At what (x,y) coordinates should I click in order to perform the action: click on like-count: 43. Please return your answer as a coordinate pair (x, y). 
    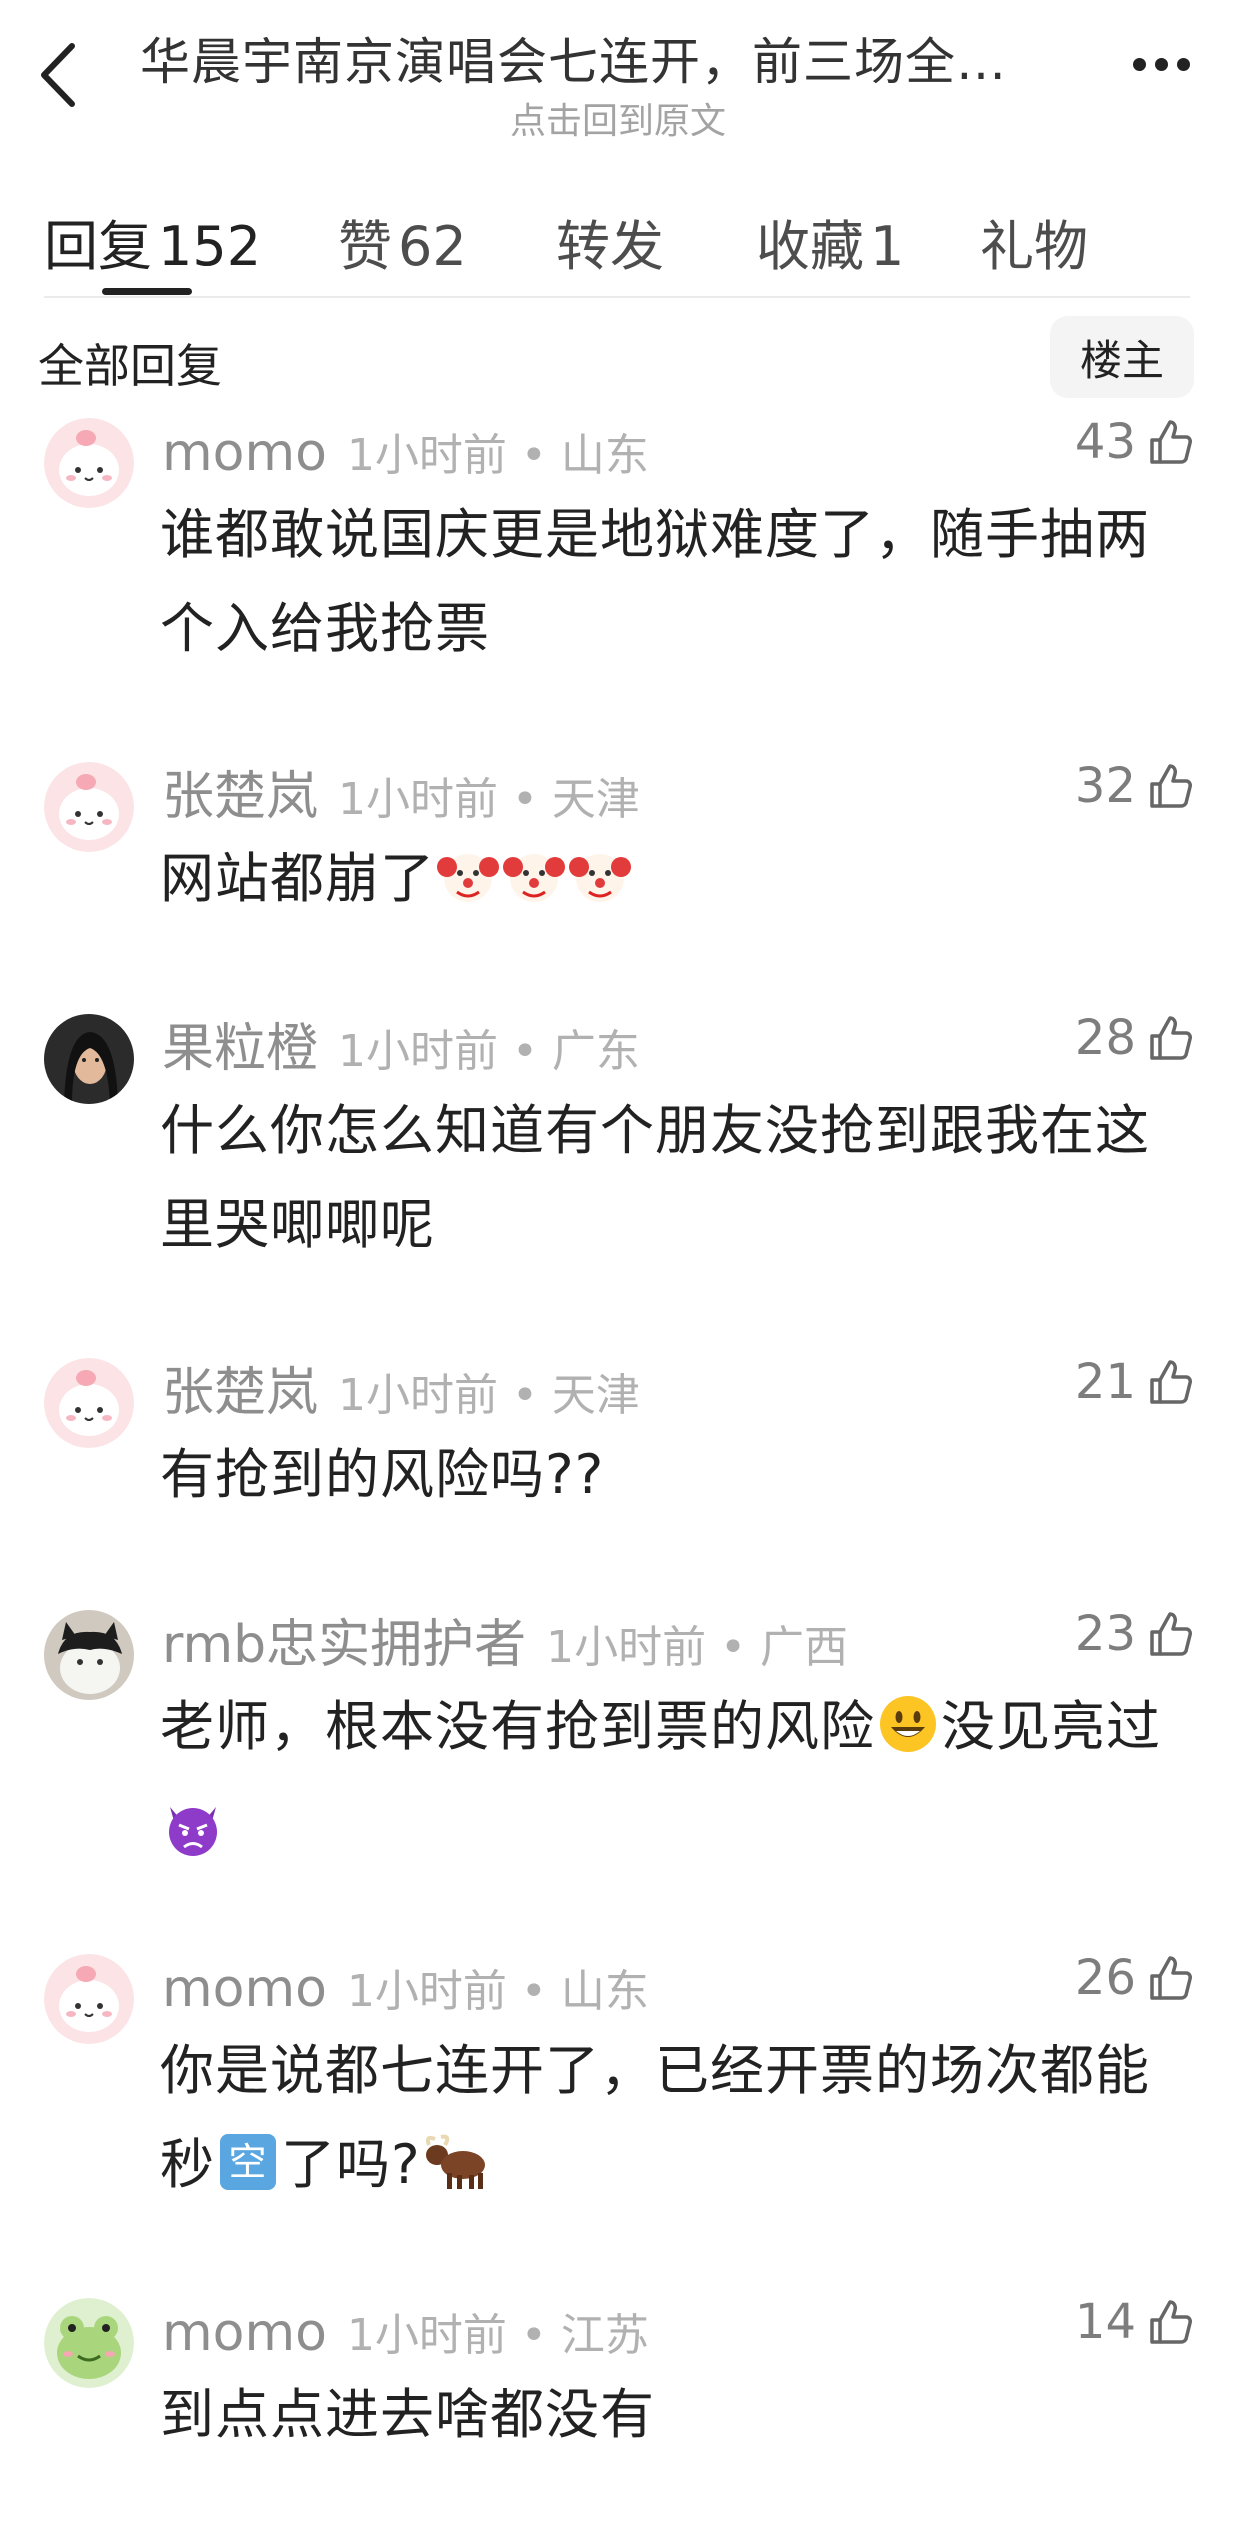
    Looking at the image, I should click on (1105, 442).